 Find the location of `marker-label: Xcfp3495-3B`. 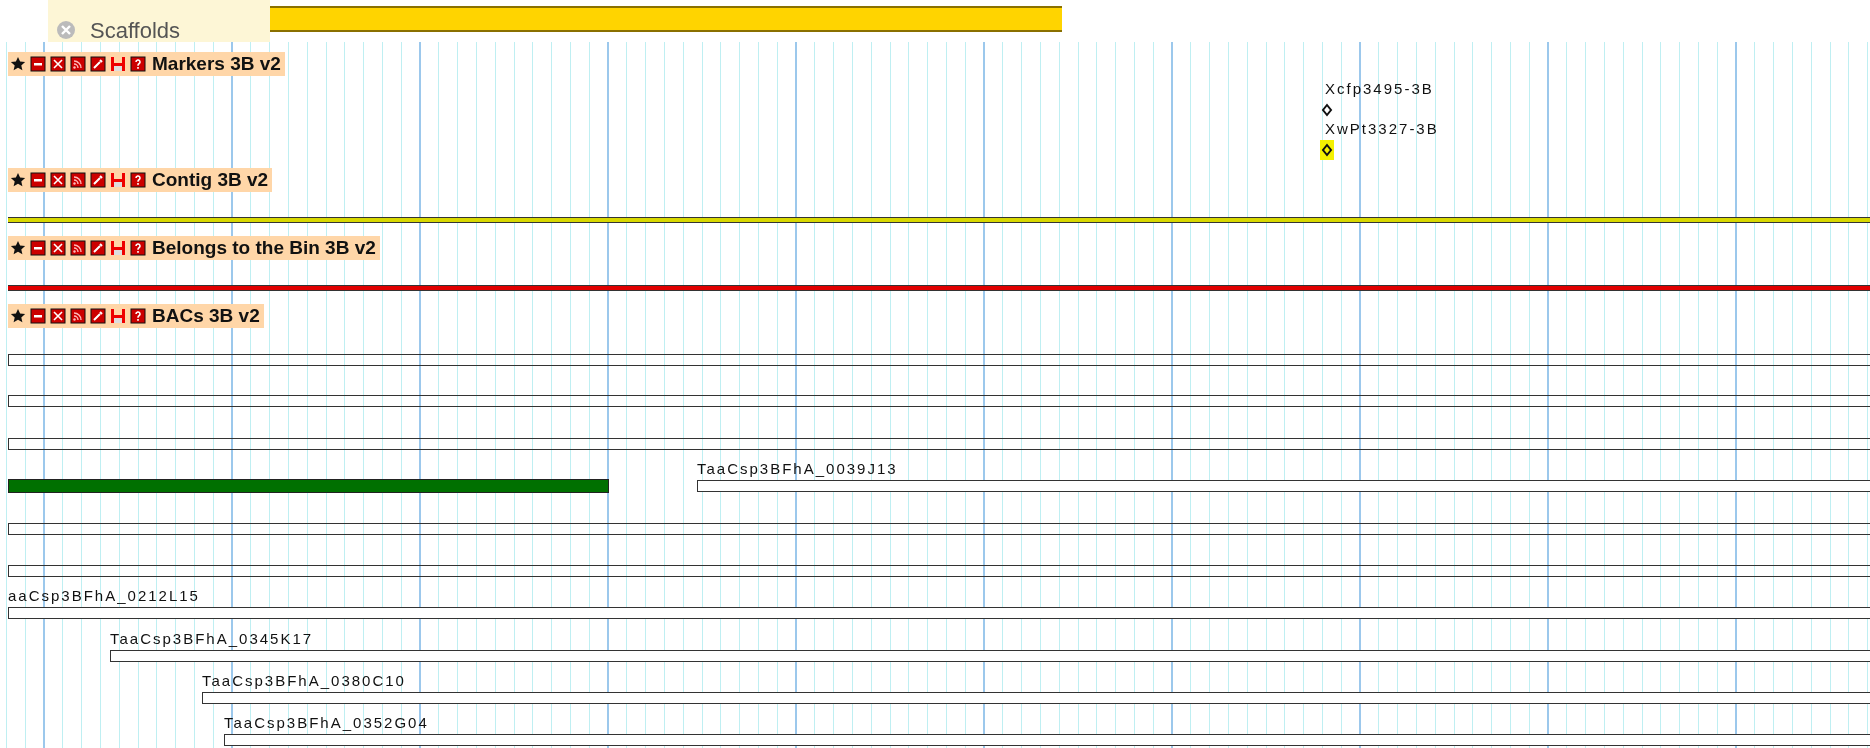

marker-label: Xcfp3495-3B is located at coordinates (1379, 89).